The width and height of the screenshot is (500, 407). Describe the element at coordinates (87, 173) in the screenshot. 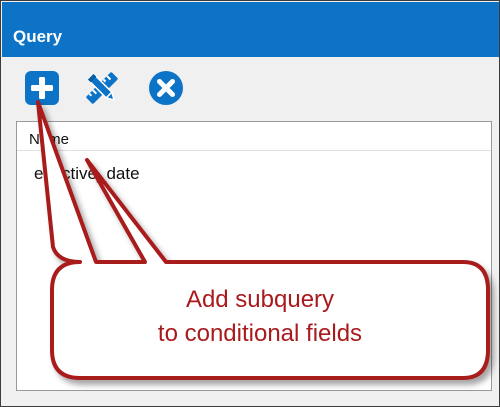

I see `list-item-label: effective_date` at that location.